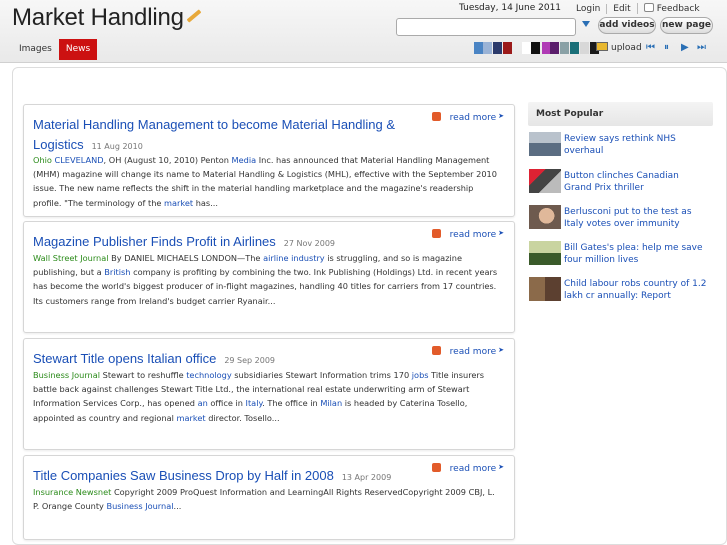 Image resolution: width=727 pixels, height=545 pixels. I want to click on site-logo: Market Handling, so click(107, 18).